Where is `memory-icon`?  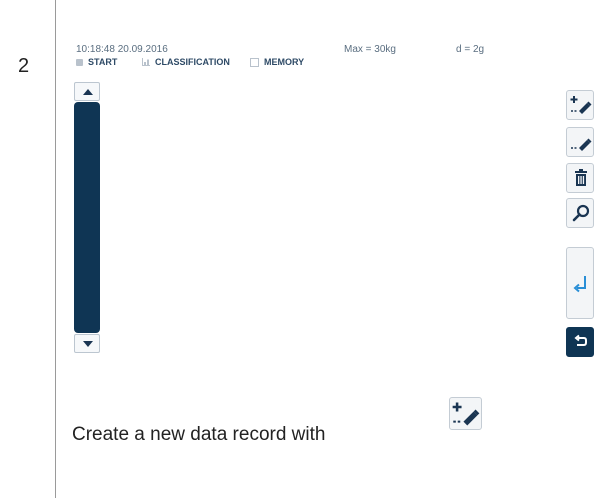
memory-icon is located at coordinates (254, 62).